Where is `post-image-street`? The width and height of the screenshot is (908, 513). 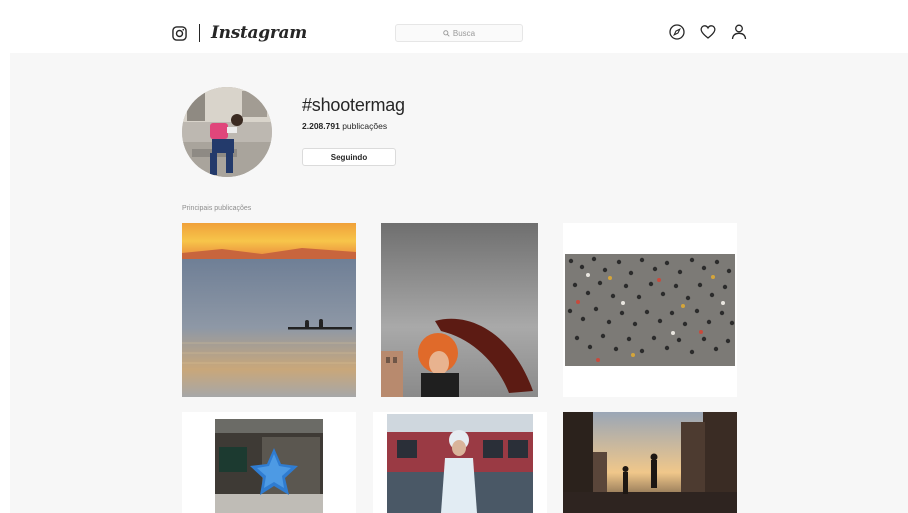
post-image-street is located at coordinates (650, 462).